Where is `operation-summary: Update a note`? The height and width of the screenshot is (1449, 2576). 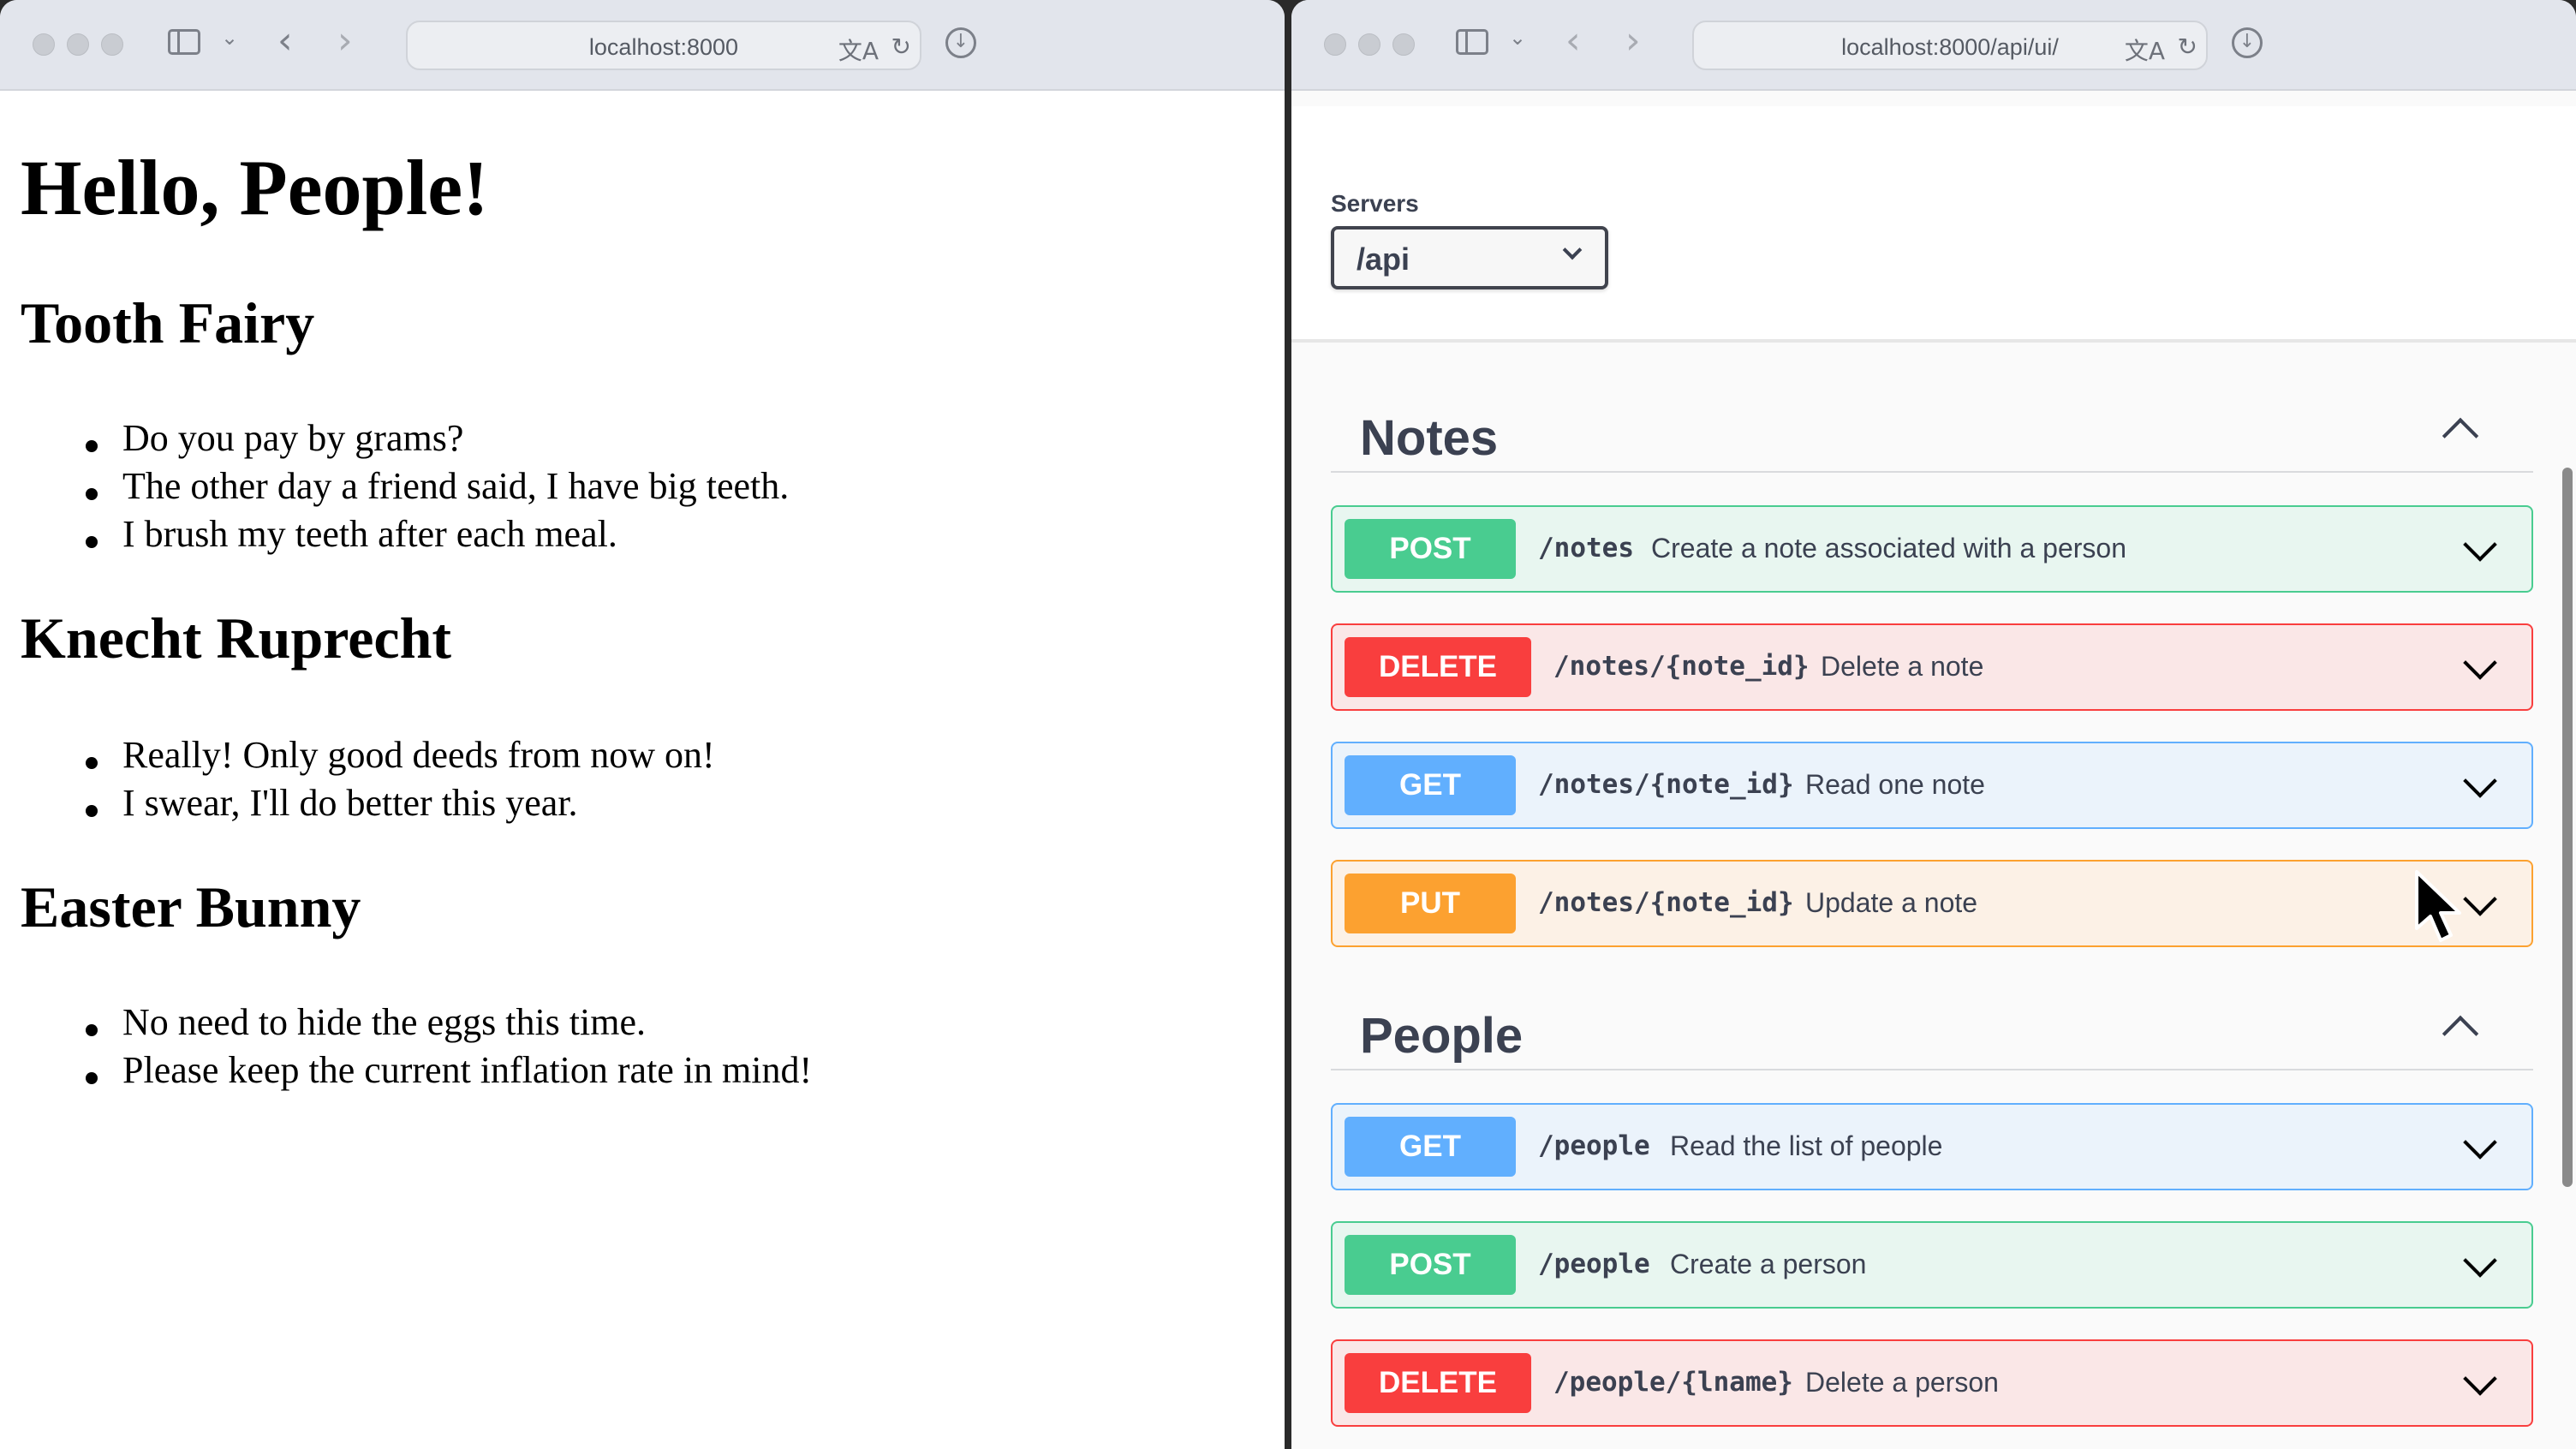 operation-summary: Update a note is located at coordinates (1891, 903).